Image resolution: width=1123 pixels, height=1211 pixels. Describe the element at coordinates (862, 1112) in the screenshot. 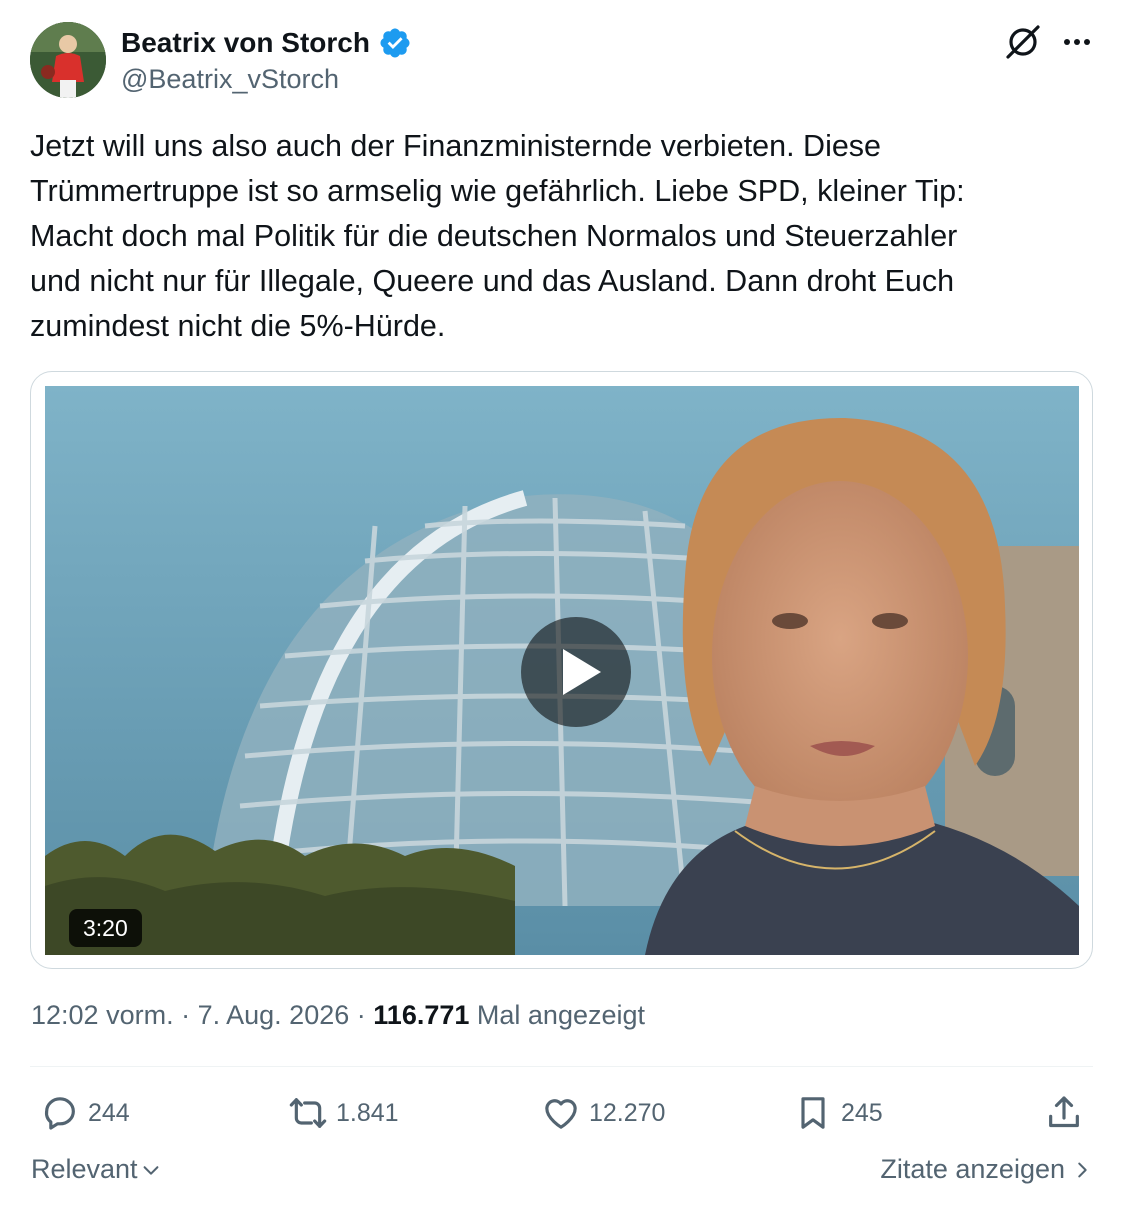

I see `bookmark-count: 245` at that location.